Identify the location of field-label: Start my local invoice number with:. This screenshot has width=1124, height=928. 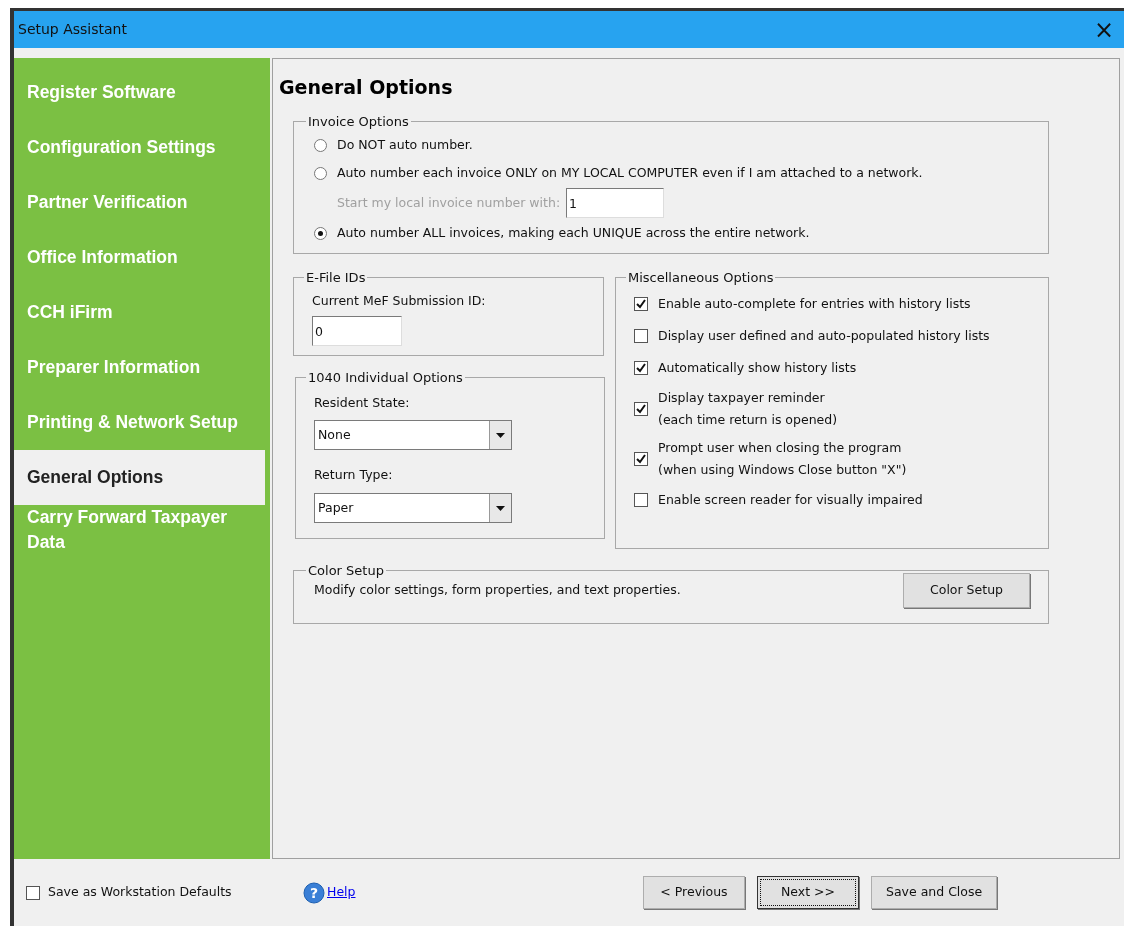
(449, 202).